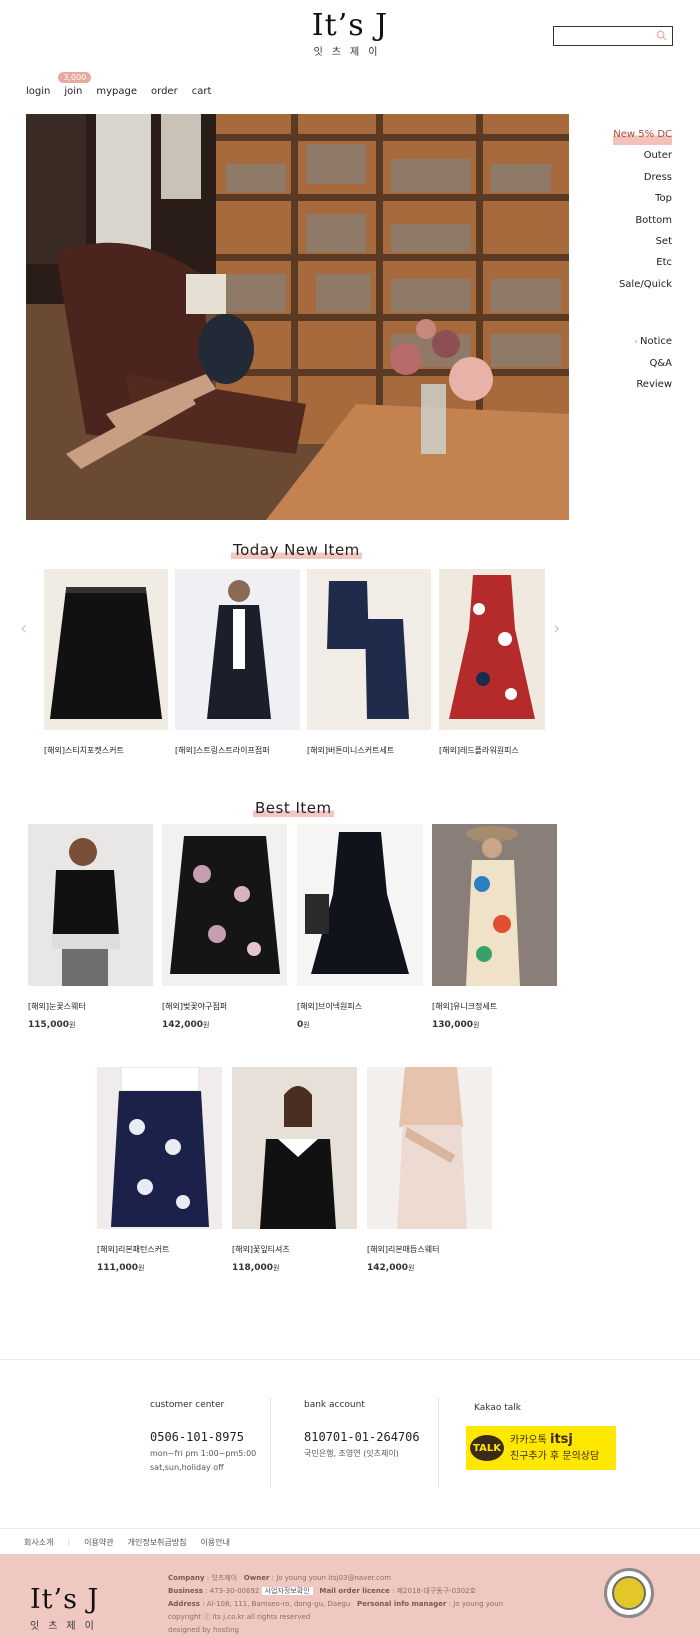 Image resolution: width=700 pixels, height=1638 pixels. Describe the element at coordinates (541, 1448) in the screenshot. I see `kakao-banner: TALK 카카오톡 itsj 친구추가 후 문의상담` at that location.